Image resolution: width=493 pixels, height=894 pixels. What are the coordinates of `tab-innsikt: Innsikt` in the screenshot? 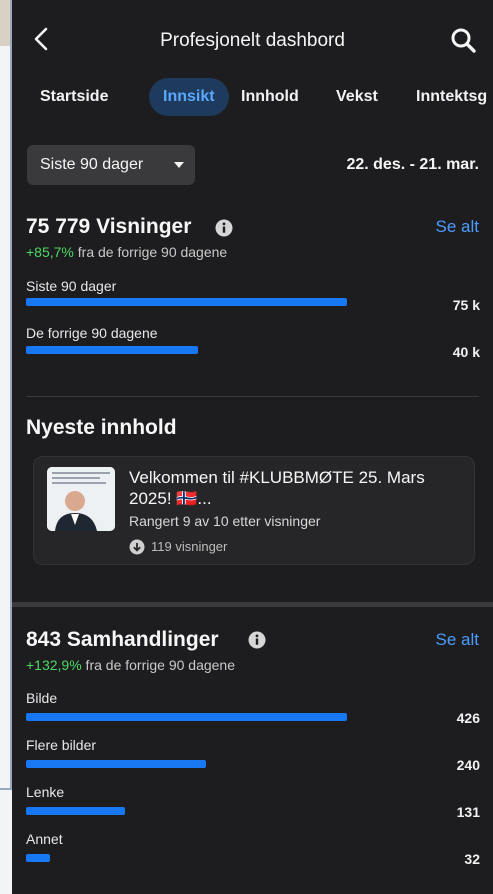 It's located at (189, 97).